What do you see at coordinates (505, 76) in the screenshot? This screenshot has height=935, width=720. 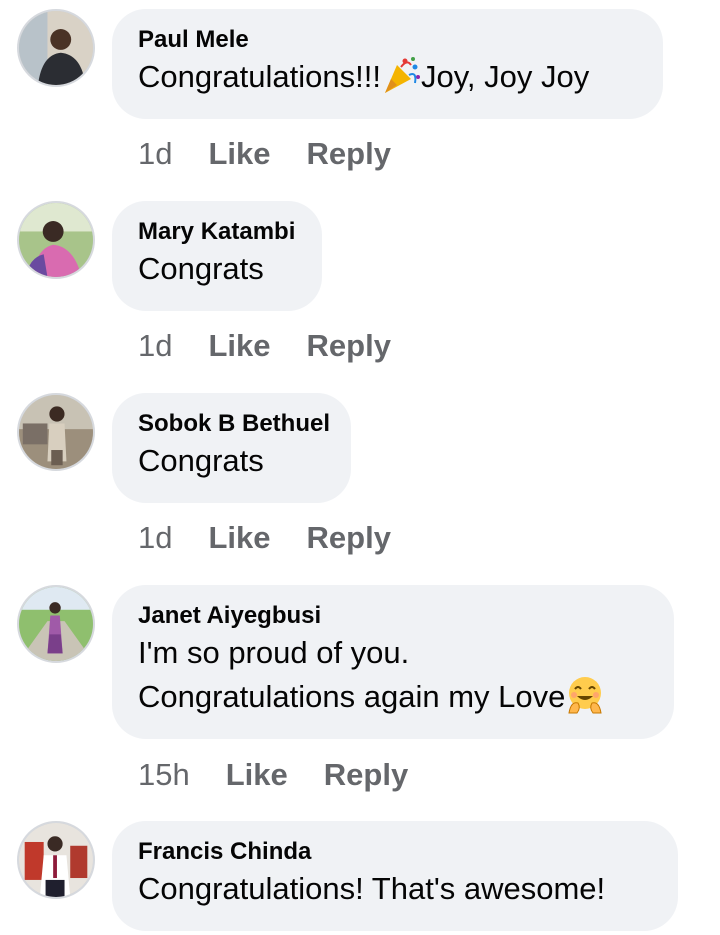 I see `comment-text-part: Joy, Joy Joy` at bounding box center [505, 76].